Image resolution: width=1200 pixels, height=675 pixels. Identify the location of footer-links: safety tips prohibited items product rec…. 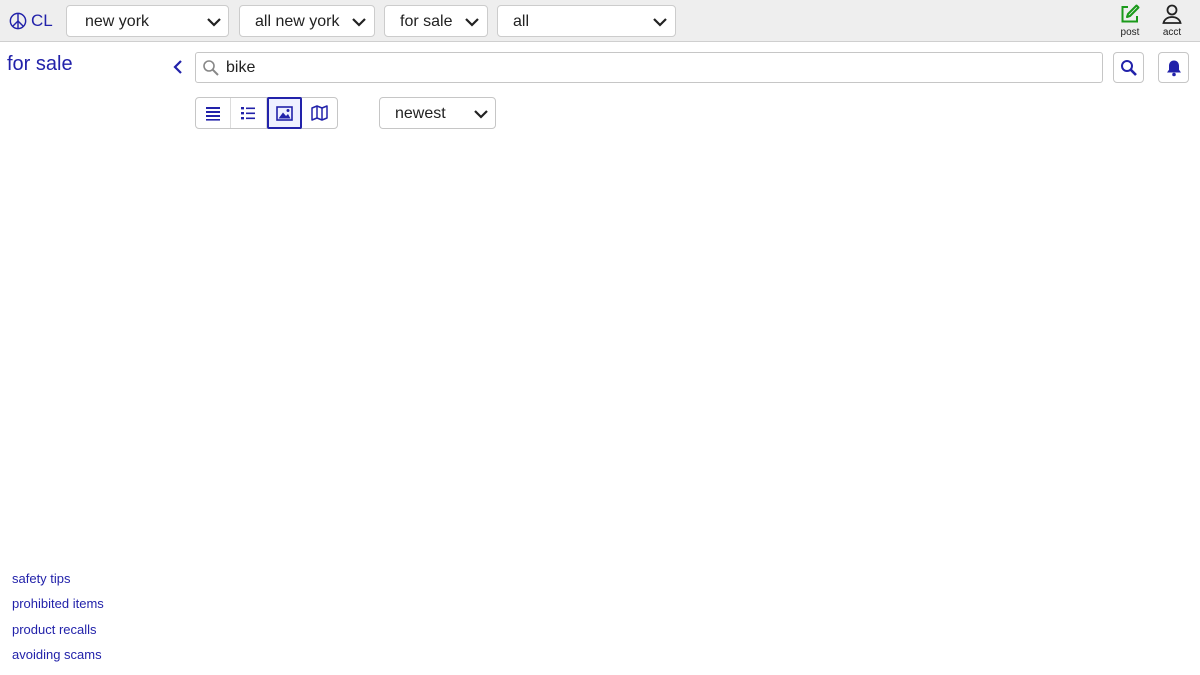
(87, 620).